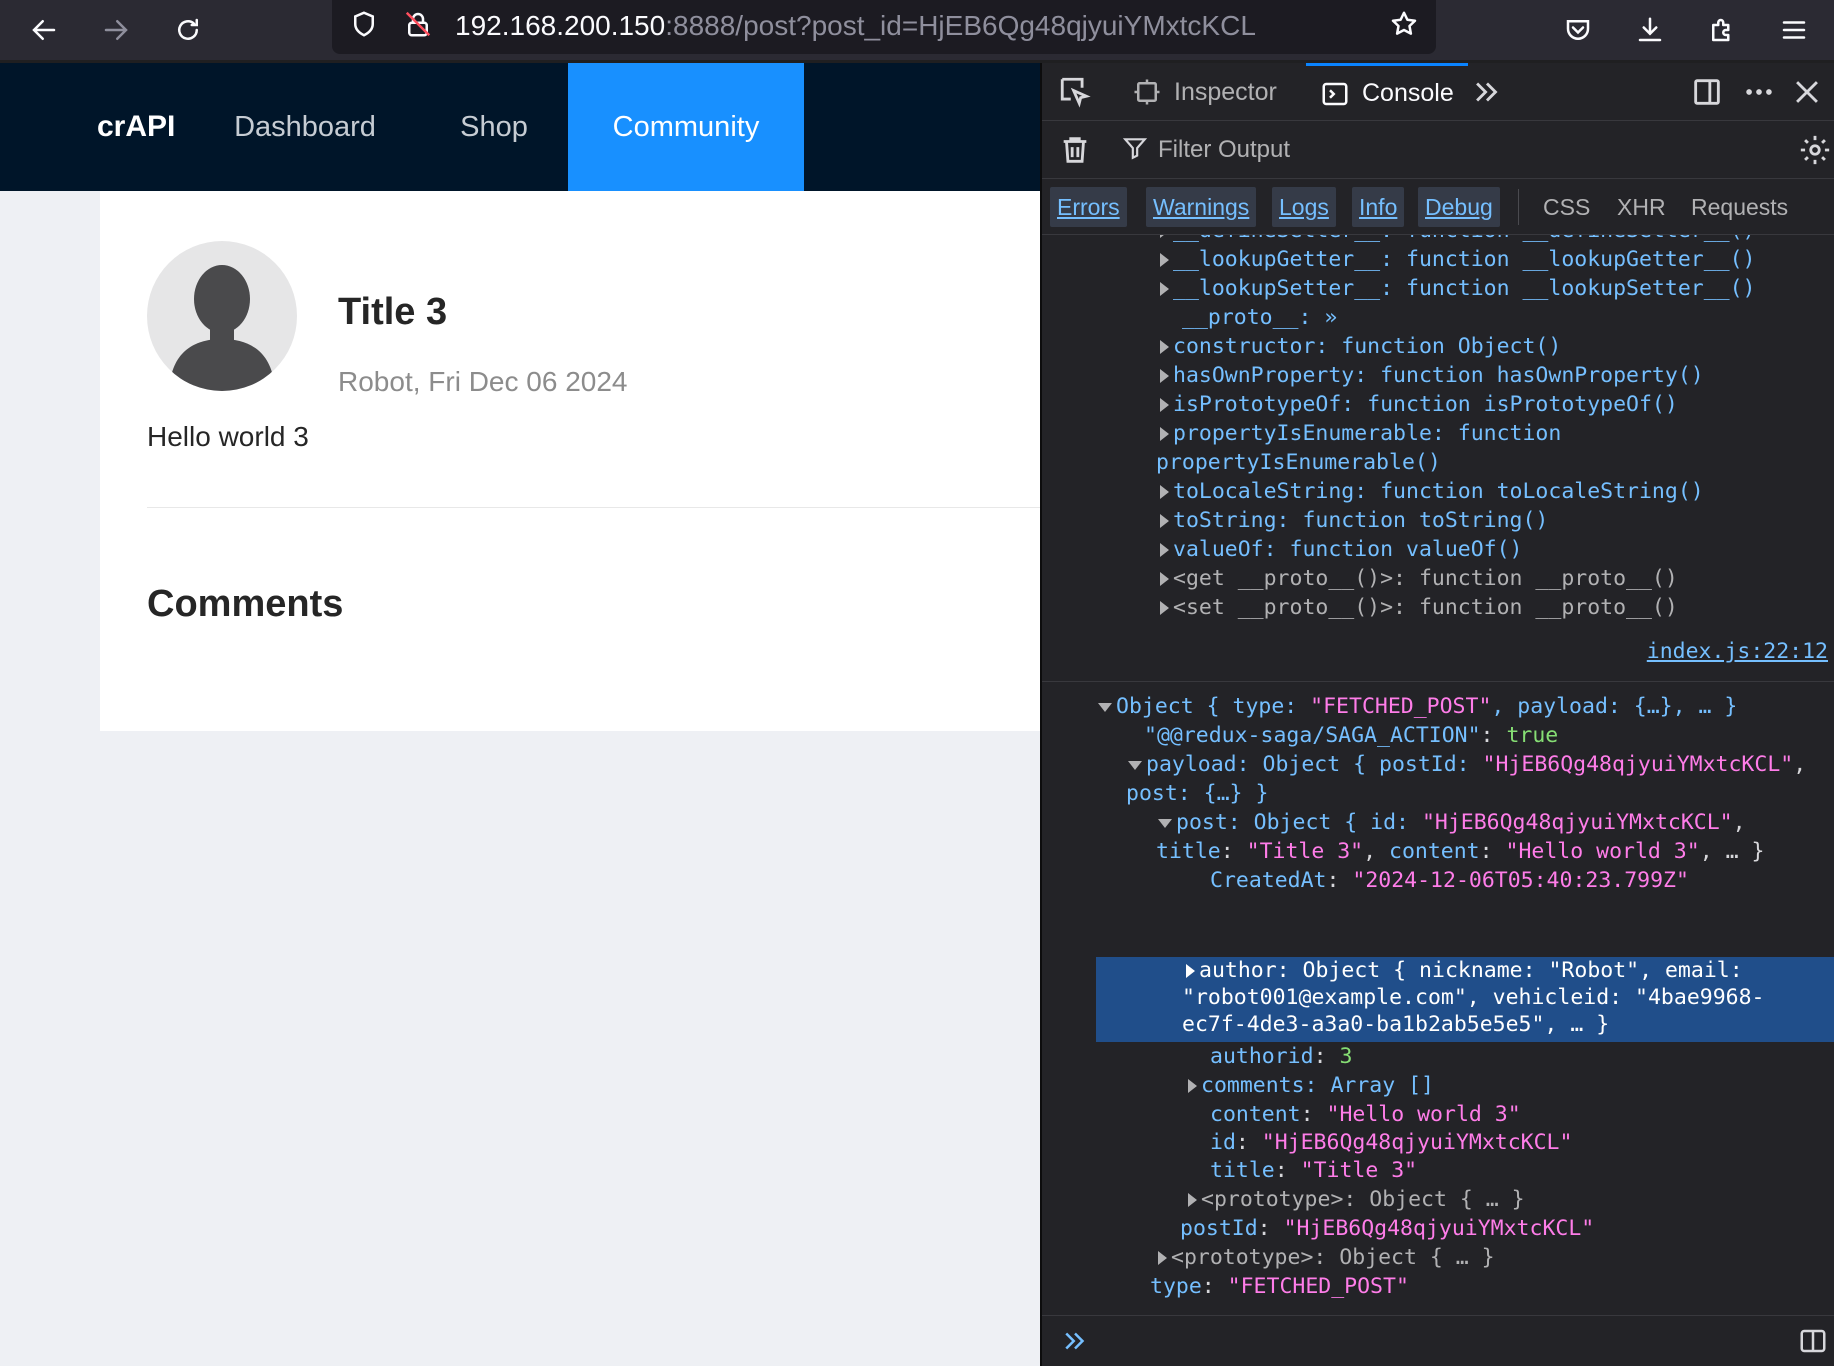 This screenshot has width=1834, height=1366. I want to click on reload-icon, so click(188, 30).